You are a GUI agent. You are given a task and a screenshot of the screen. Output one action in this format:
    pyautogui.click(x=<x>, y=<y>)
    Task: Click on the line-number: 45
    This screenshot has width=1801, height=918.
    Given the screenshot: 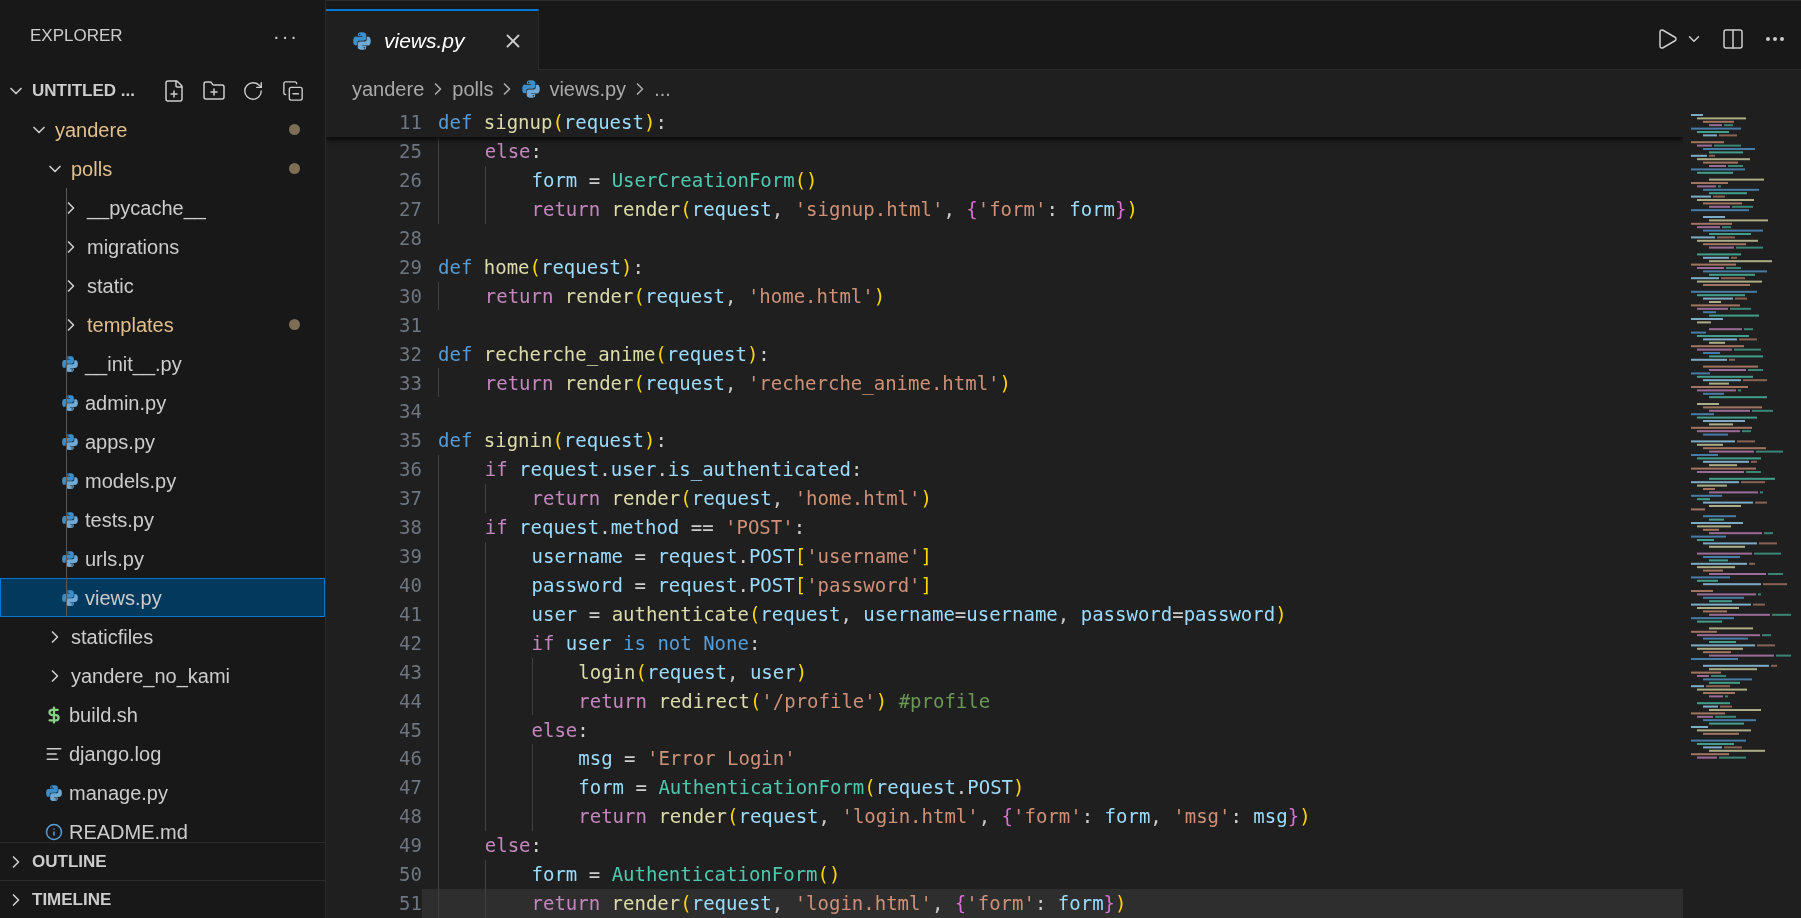 What is the action you would take?
    pyautogui.click(x=410, y=730)
    